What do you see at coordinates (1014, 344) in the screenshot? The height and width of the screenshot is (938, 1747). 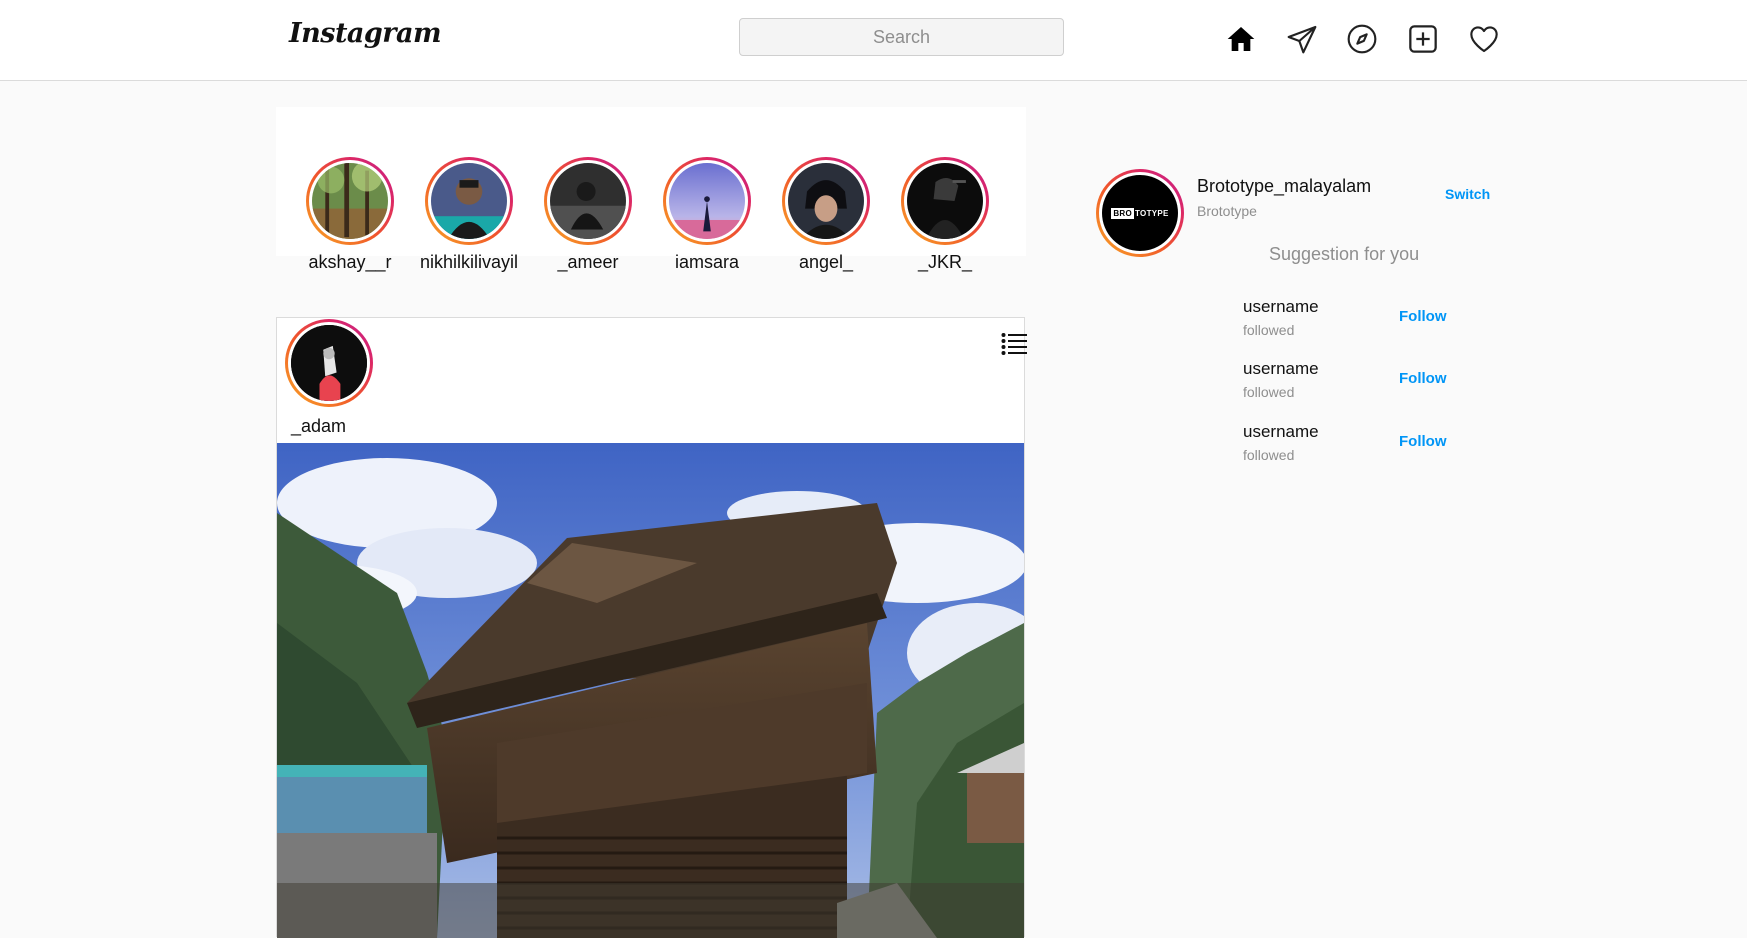 I see `list-menu-icon` at bounding box center [1014, 344].